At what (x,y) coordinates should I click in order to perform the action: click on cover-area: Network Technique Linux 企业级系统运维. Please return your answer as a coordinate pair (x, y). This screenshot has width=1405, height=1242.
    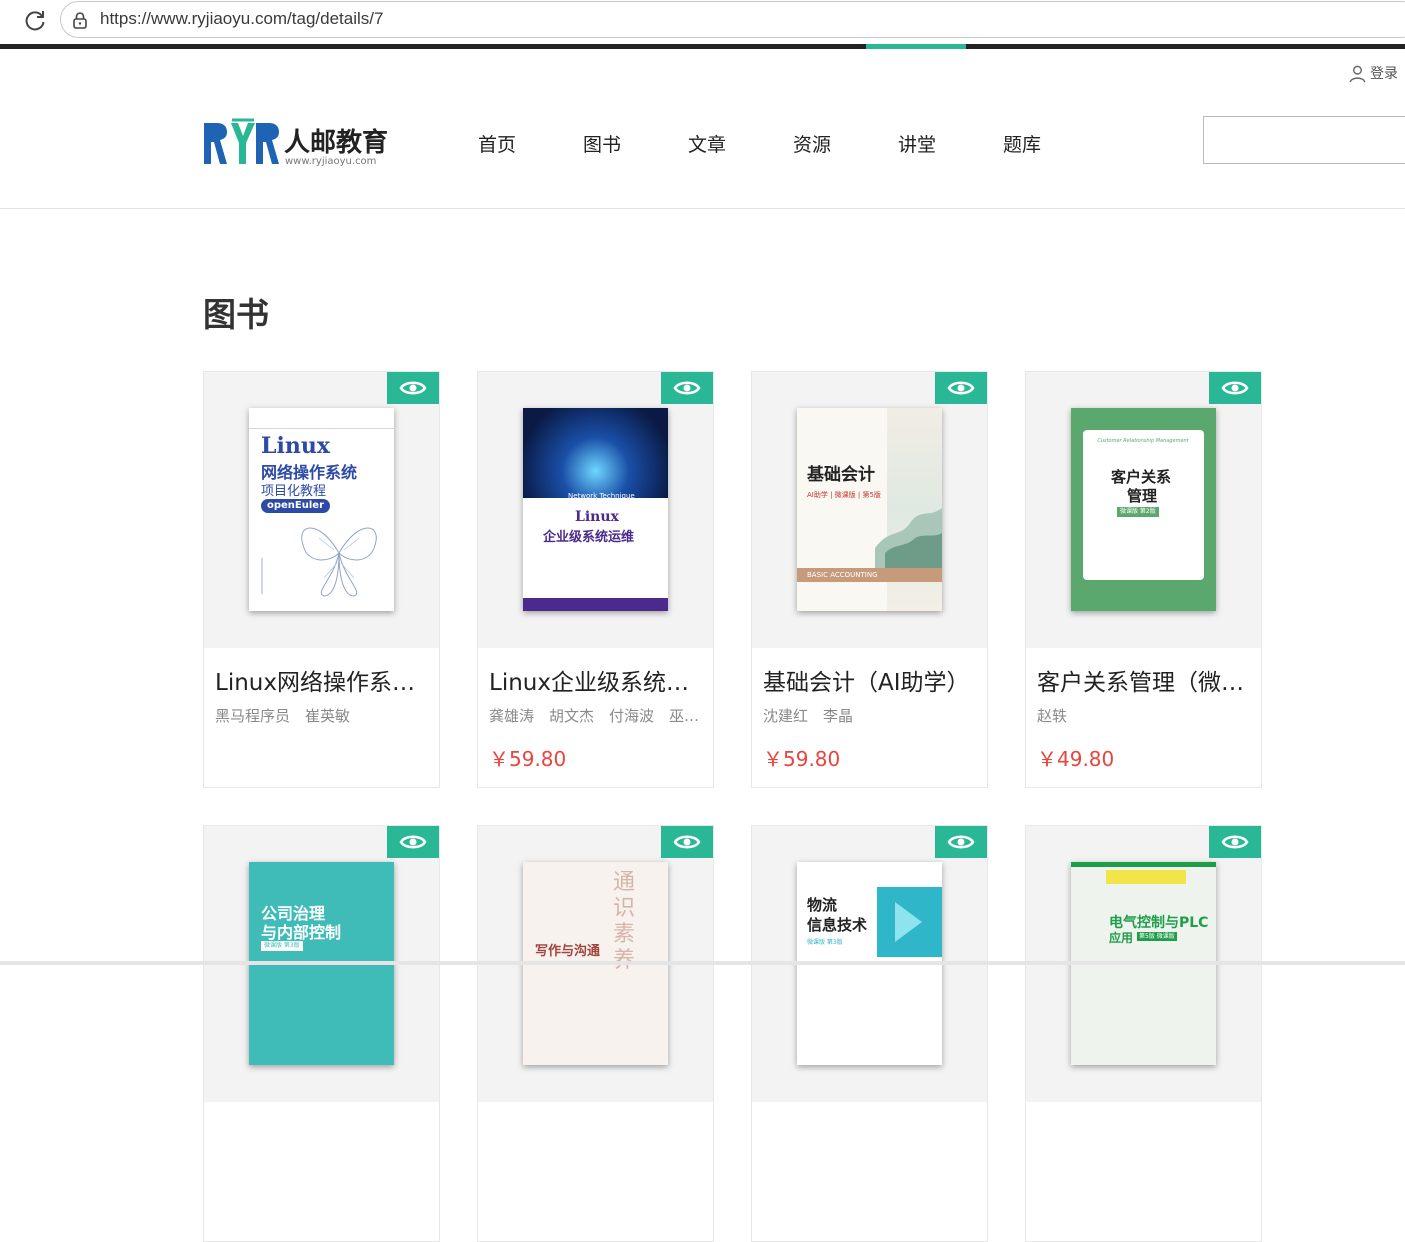
    Looking at the image, I should click on (595, 510).